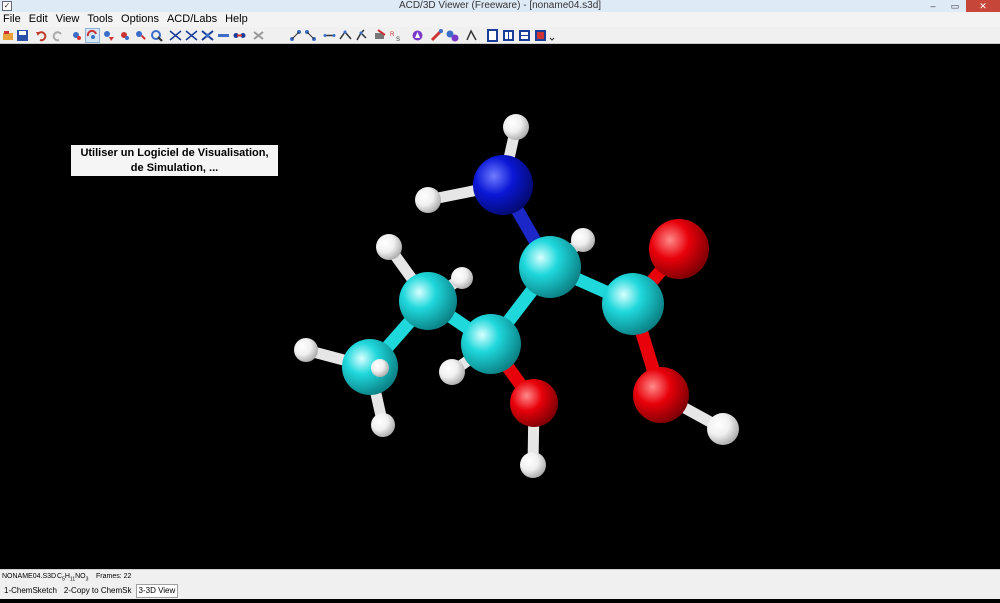 The width and height of the screenshot is (1000, 603). What do you see at coordinates (223, 35) in the screenshot?
I see `bond-wire-icon` at bounding box center [223, 35].